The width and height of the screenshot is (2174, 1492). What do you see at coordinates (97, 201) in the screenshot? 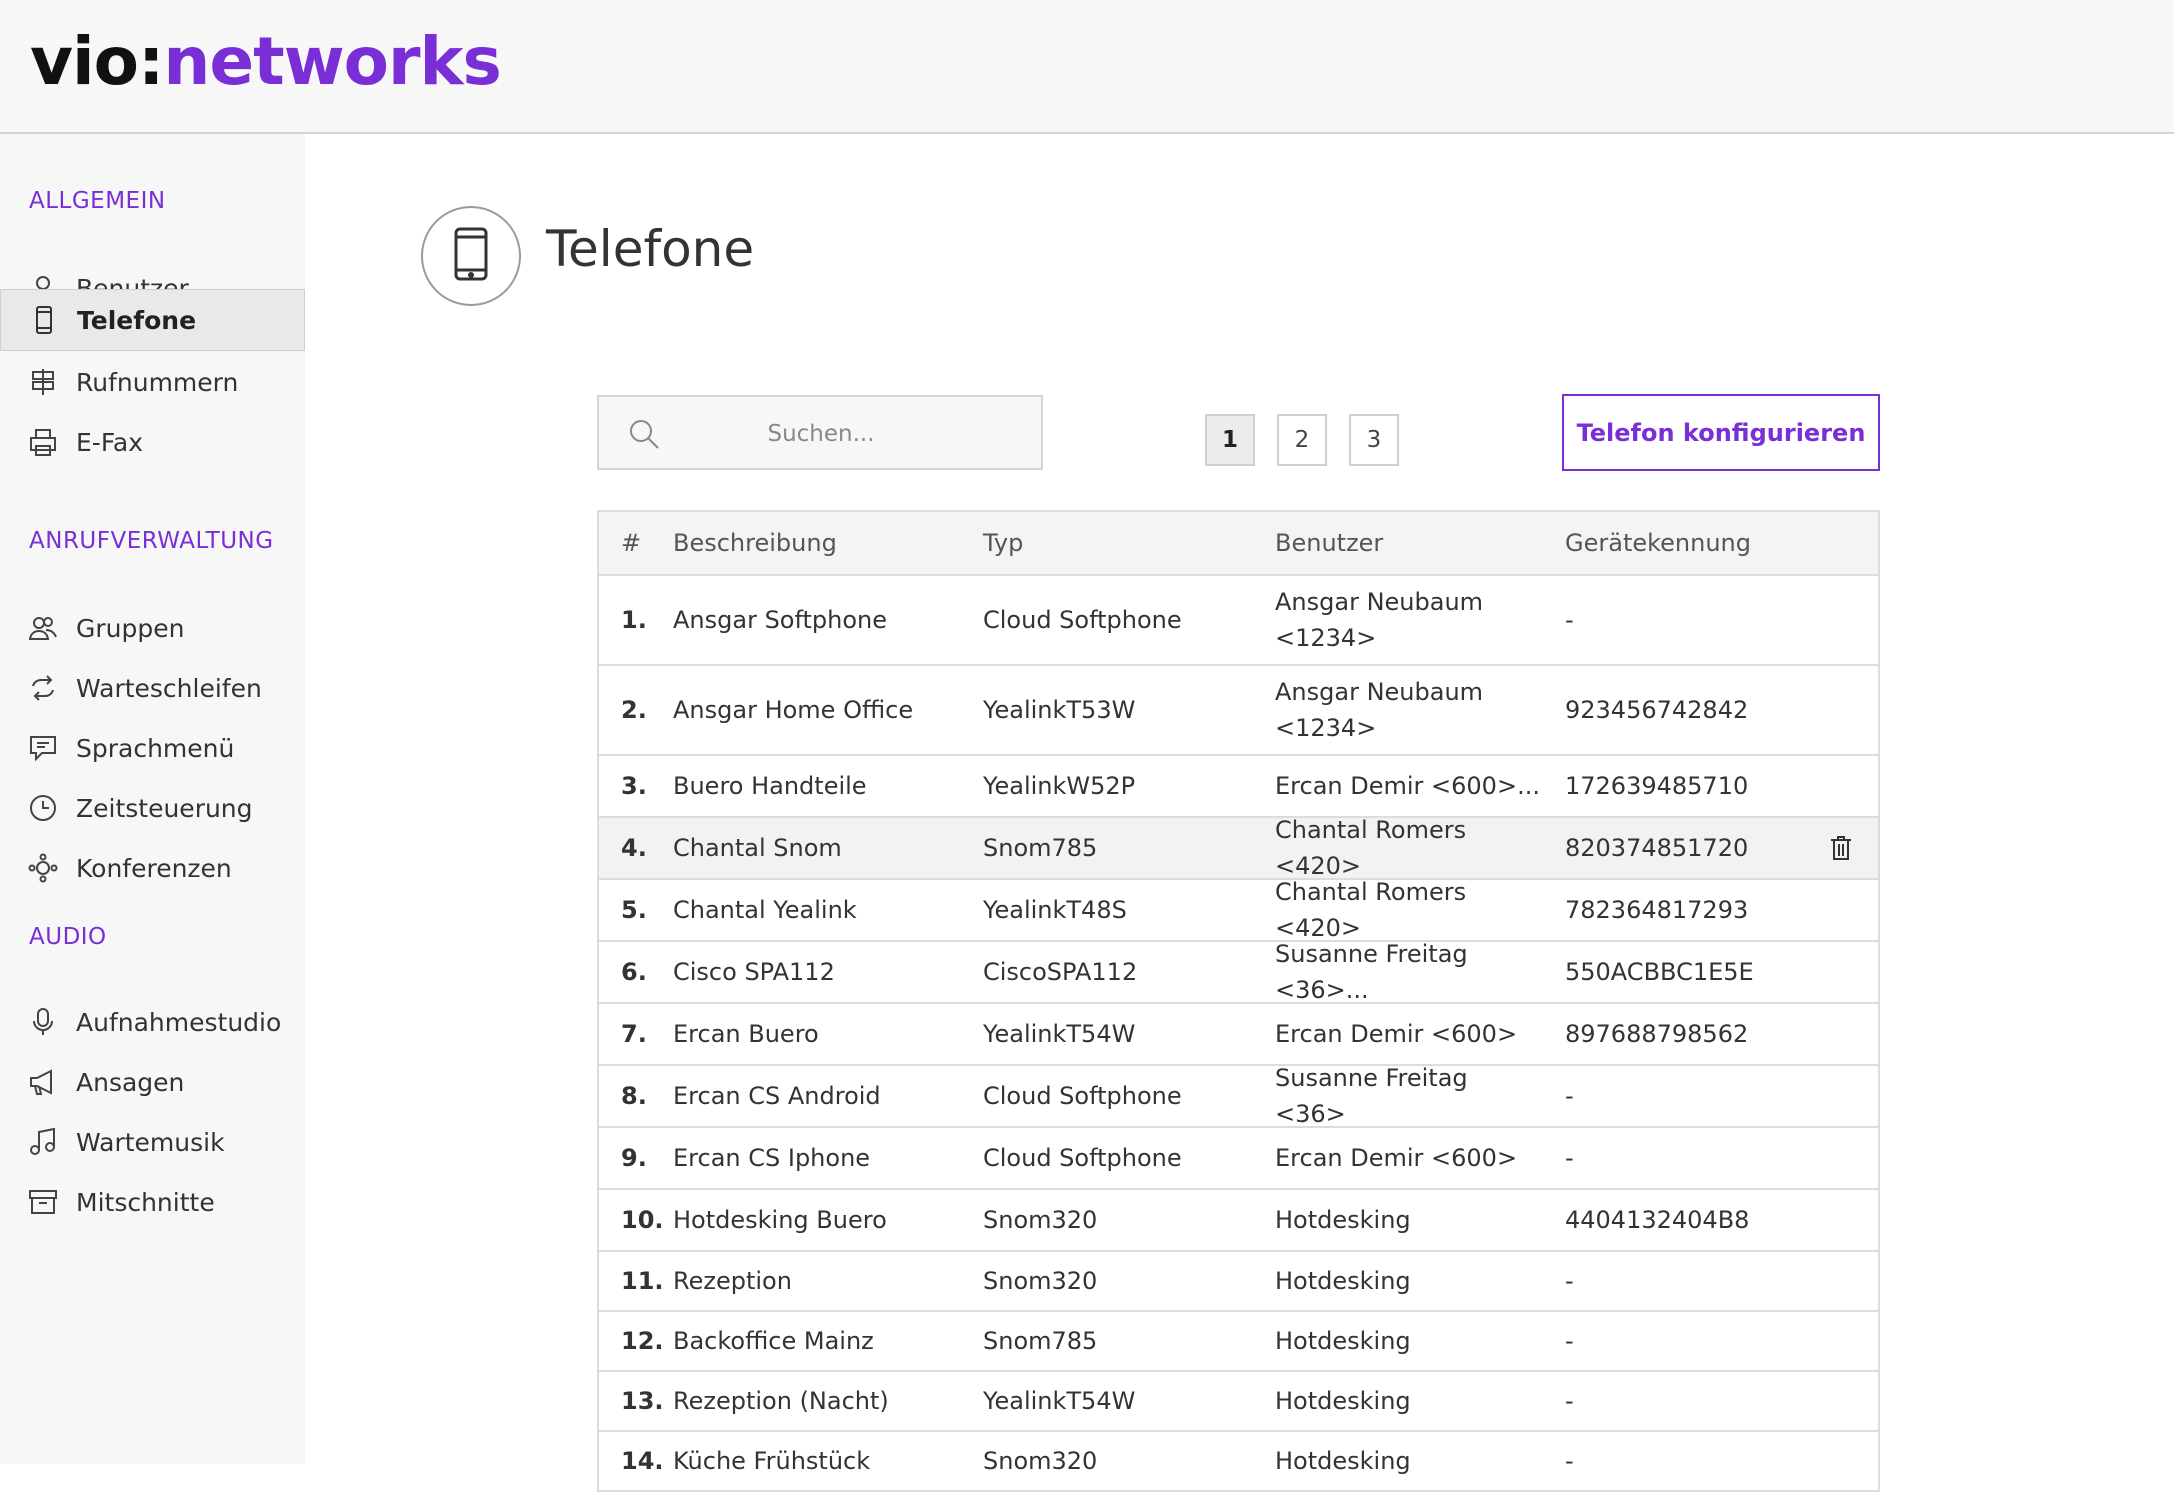
I see `sidebar-section-allgemein: ALLGEMEIN` at bounding box center [97, 201].